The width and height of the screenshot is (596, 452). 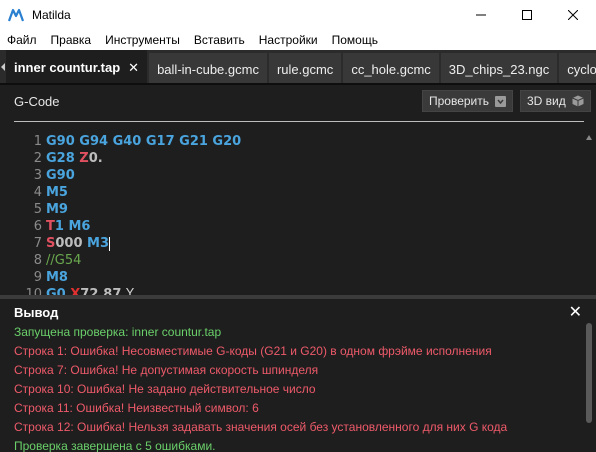 I want to click on minimize-icon, so click(x=481, y=15).